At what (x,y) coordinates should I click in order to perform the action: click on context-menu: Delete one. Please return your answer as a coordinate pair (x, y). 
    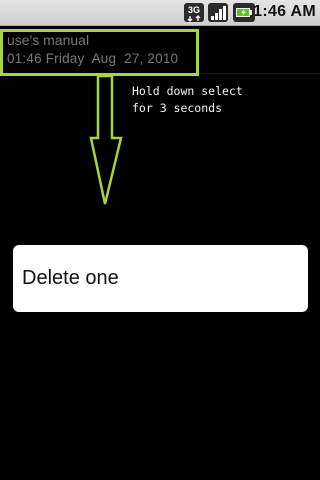
    Looking at the image, I should click on (160, 278).